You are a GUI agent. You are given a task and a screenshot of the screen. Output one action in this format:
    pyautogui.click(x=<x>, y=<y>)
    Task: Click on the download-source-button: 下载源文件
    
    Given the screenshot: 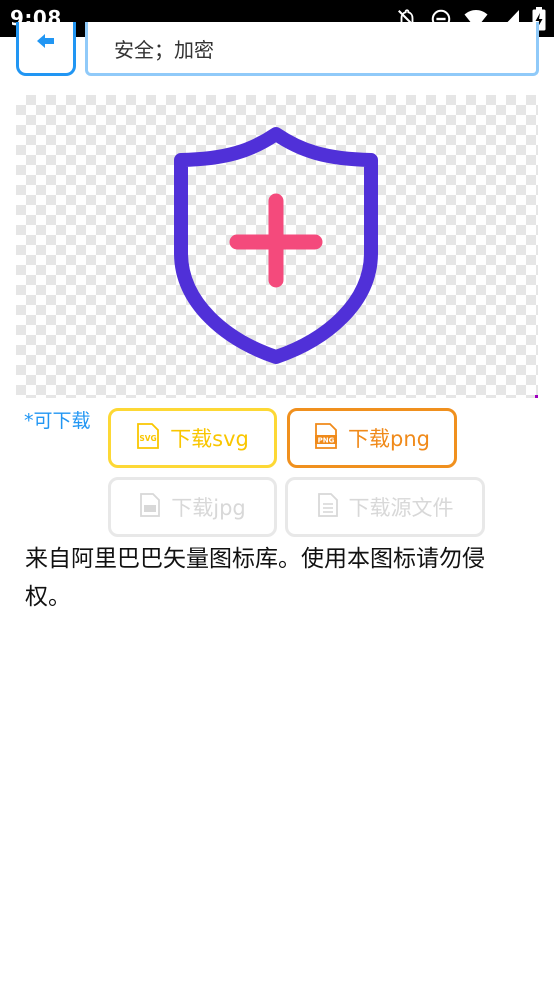 What is the action you would take?
    pyautogui.click(x=385, y=507)
    